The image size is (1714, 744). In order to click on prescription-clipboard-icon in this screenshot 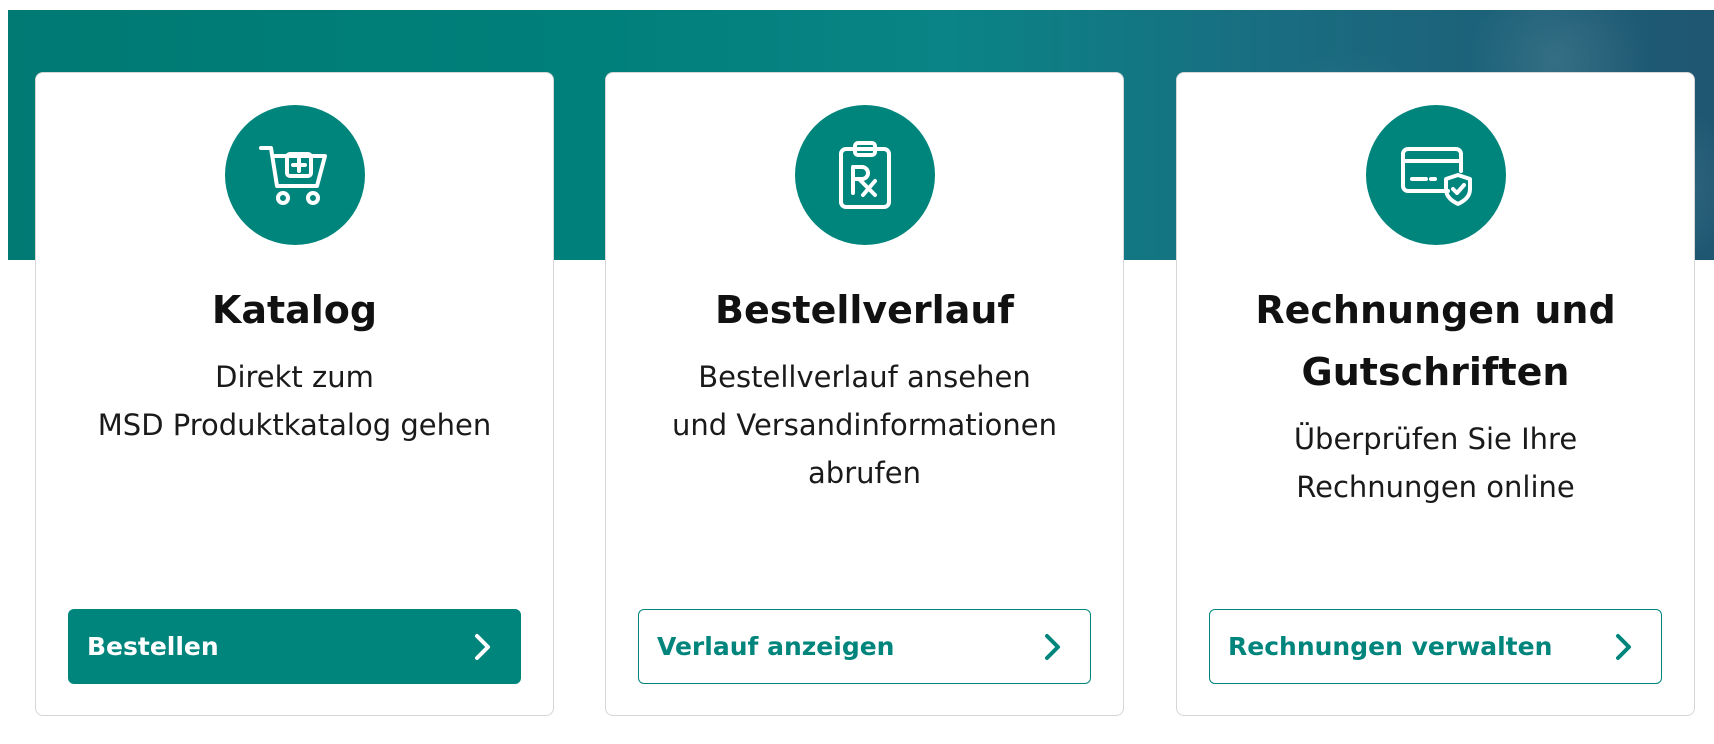, I will do `click(864, 175)`.